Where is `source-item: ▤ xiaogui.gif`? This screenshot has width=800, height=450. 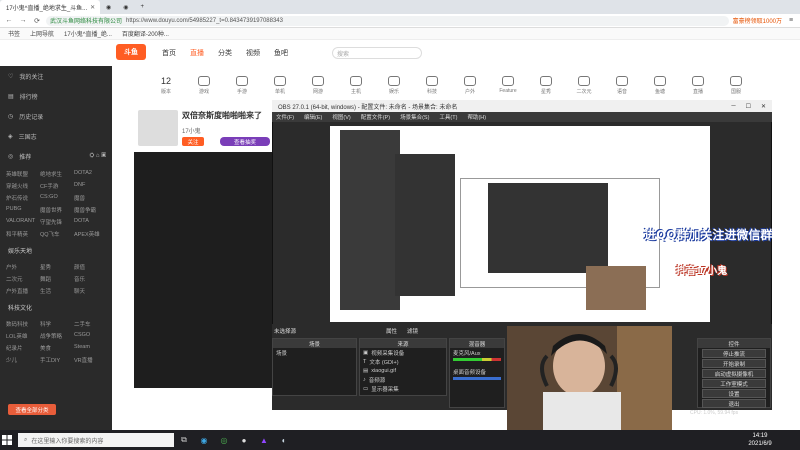
source-item: ▤ xiaogui.gif is located at coordinates (403, 370).